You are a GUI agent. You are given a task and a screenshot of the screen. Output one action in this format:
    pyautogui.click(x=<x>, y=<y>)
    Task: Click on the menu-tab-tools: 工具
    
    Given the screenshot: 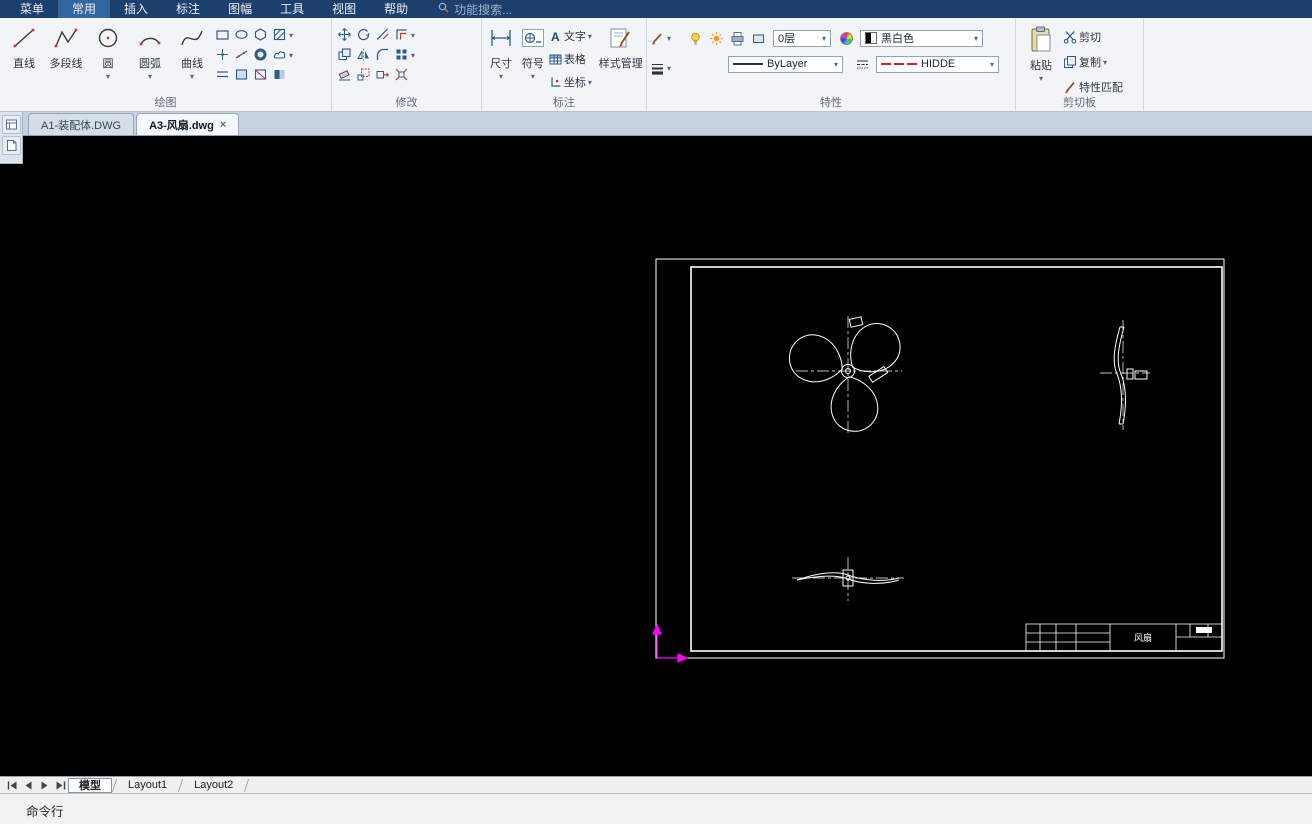 What is the action you would take?
    pyautogui.click(x=292, y=9)
    